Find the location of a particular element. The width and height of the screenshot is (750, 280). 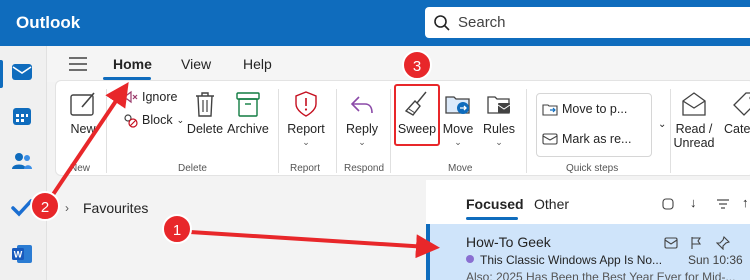

delete-button: Delete is located at coordinates (205, 112).